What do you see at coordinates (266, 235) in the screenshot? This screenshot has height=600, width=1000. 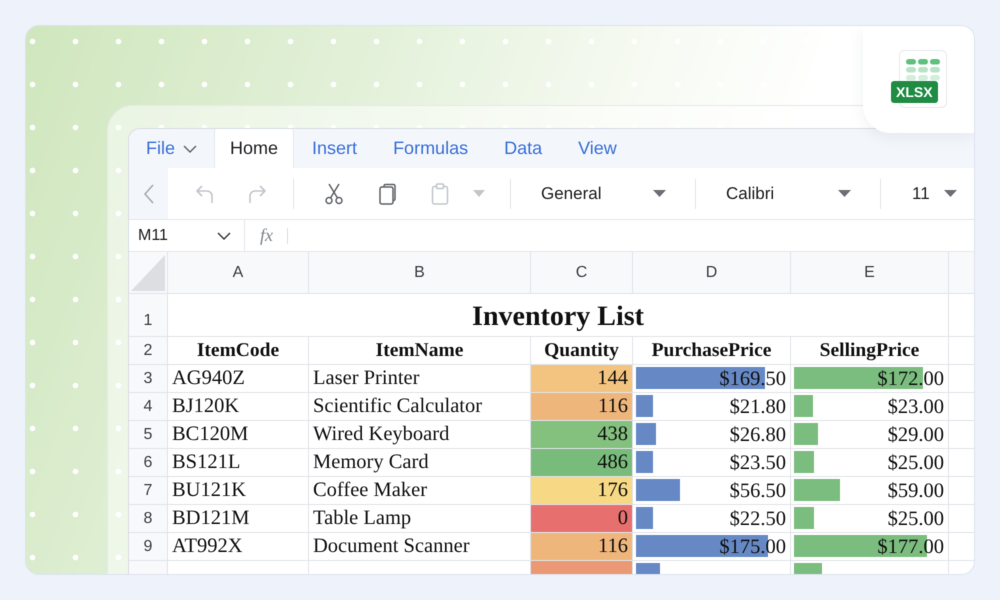 I see `function-label: fx` at bounding box center [266, 235].